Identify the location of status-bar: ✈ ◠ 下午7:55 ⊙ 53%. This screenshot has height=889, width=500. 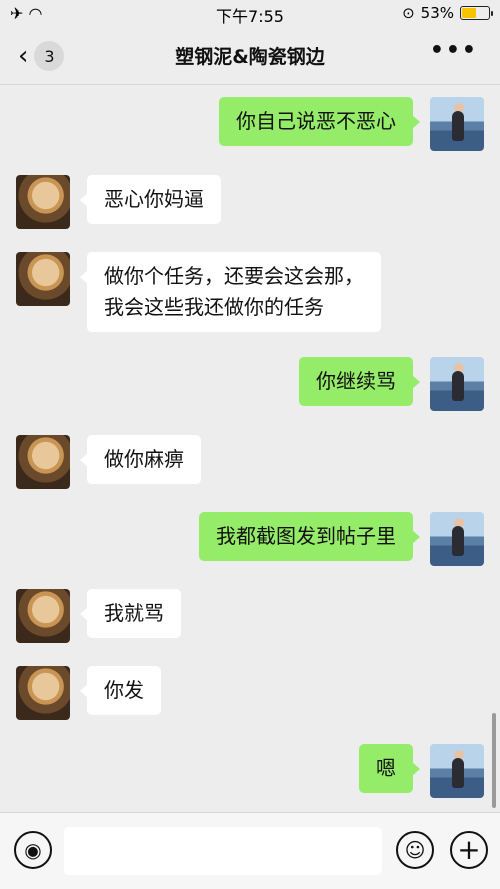
(250, 14).